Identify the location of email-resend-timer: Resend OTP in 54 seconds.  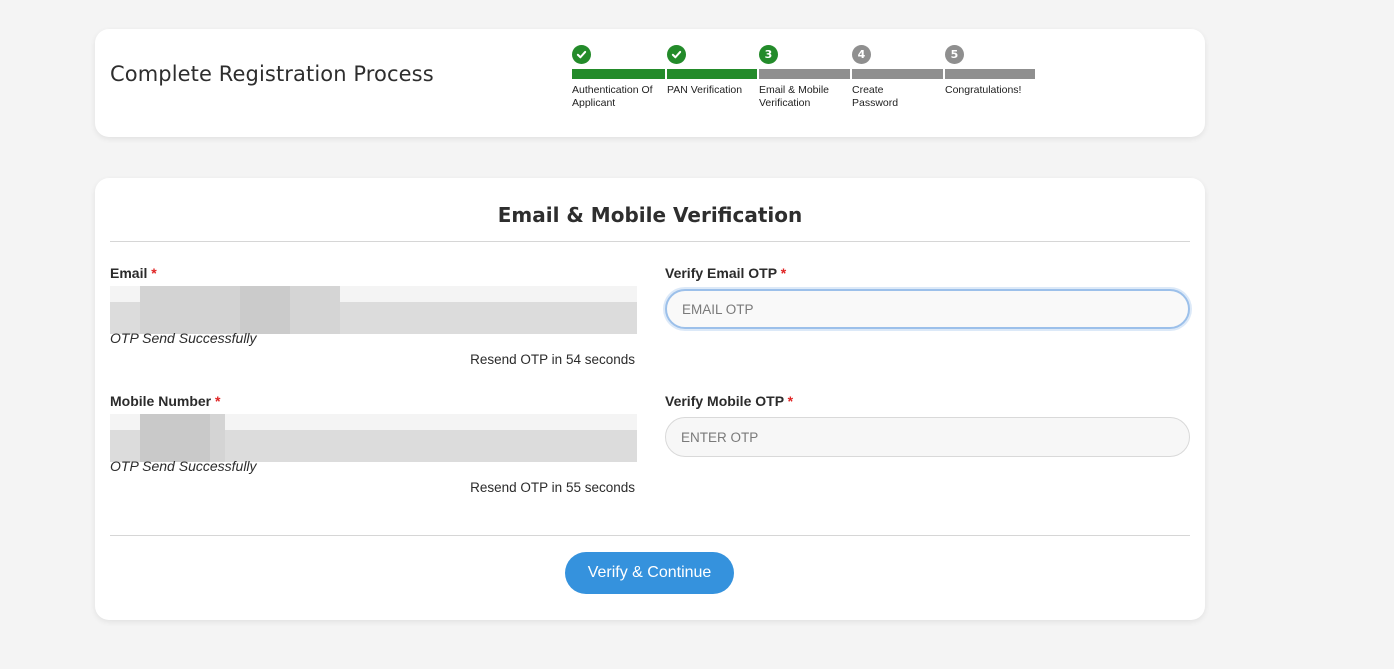
(552, 359).